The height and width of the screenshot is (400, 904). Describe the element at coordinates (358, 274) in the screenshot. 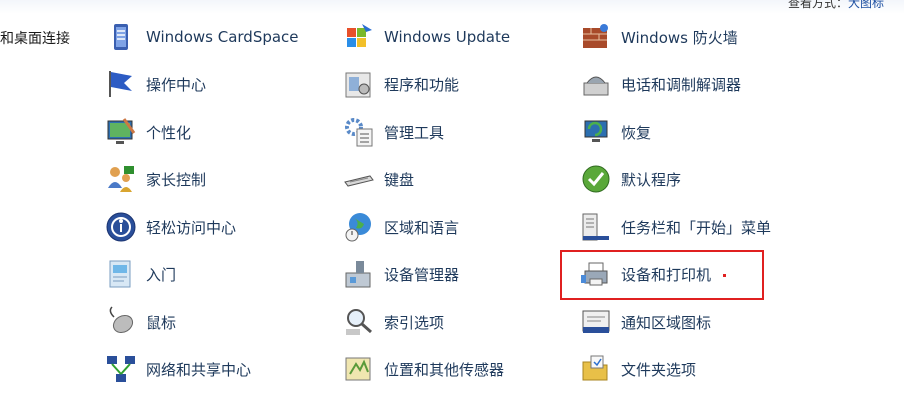

I see `device-manager-icon` at that location.